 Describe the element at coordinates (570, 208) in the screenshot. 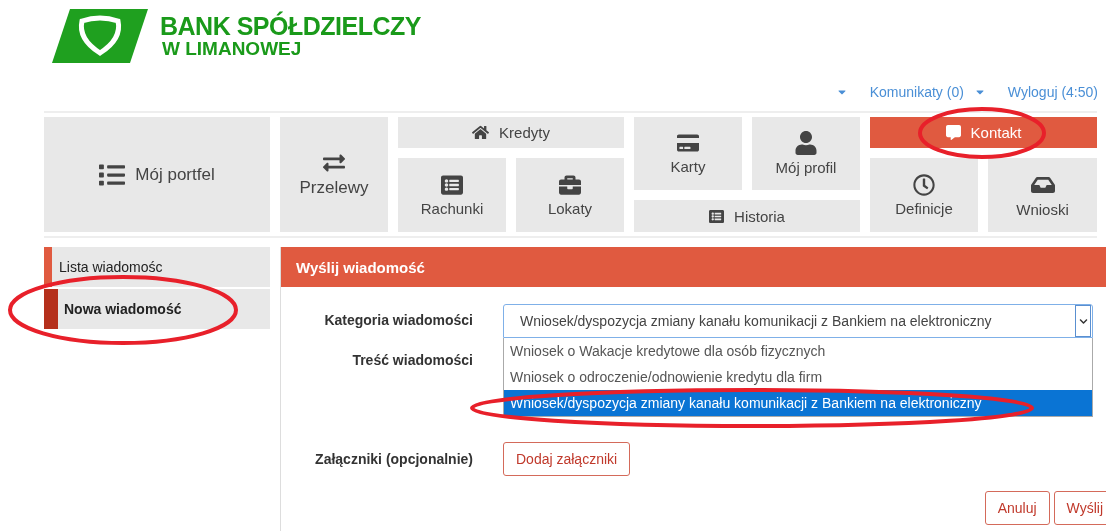

I see `nav-label: Lokaty` at that location.